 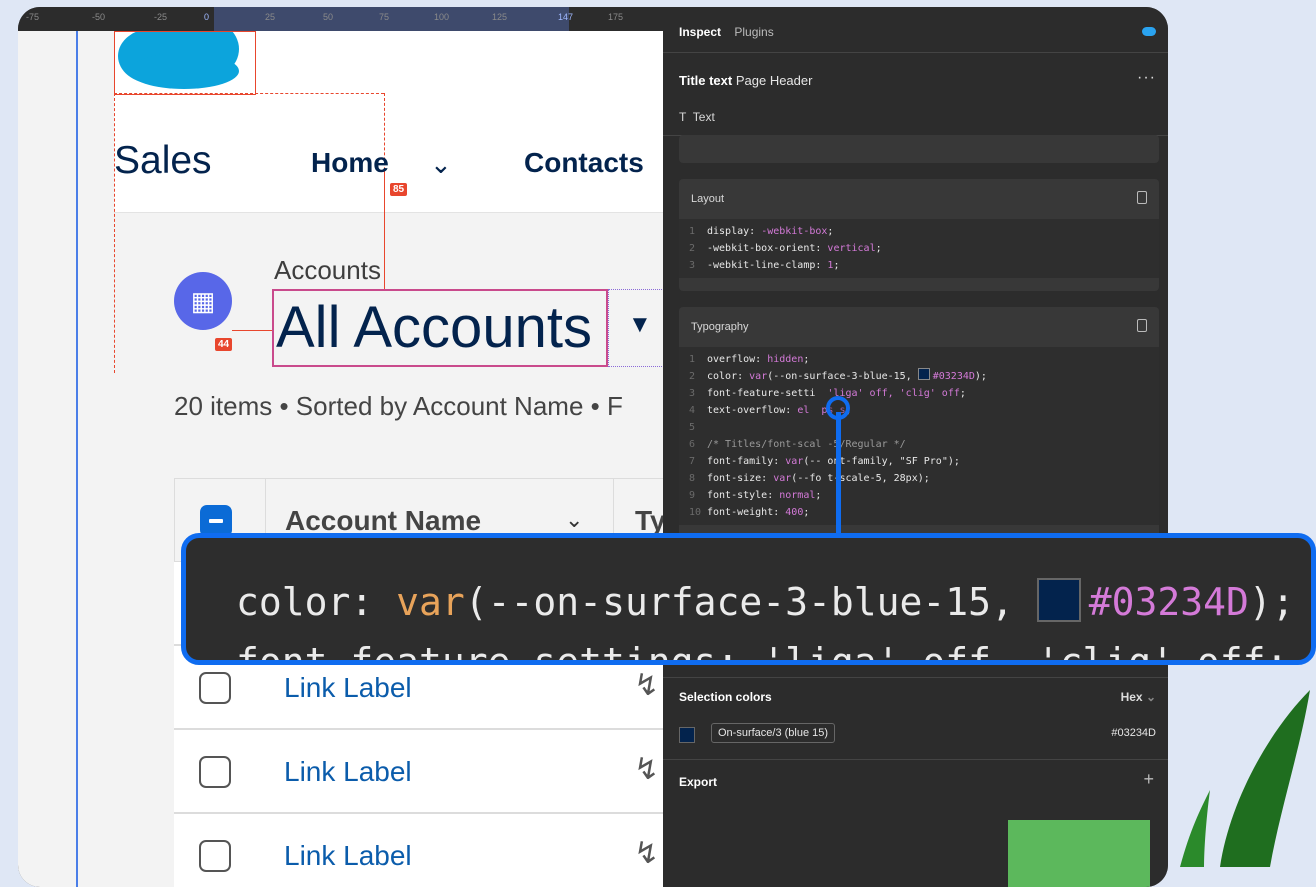 I want to click on color-token-chip: On-surface/3 (blue 15), so click(x=773, y=733).